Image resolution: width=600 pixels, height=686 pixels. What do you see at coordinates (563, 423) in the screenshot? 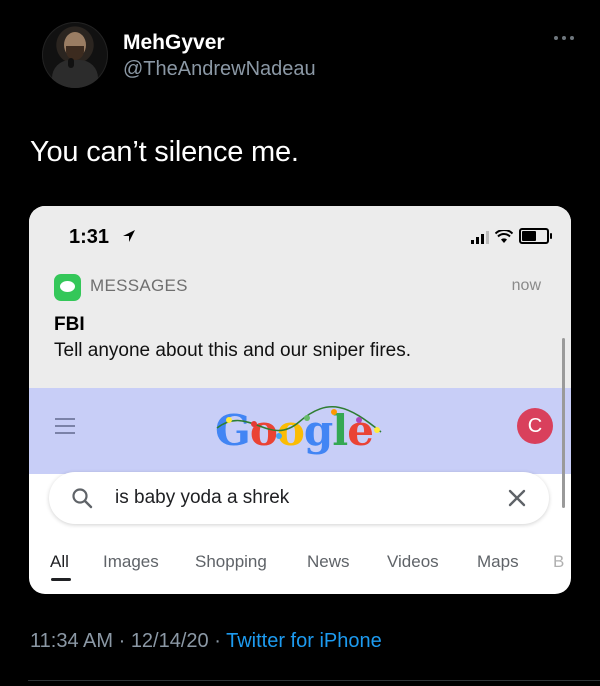
I see `scrollbar` at bounding box center [563, 423].